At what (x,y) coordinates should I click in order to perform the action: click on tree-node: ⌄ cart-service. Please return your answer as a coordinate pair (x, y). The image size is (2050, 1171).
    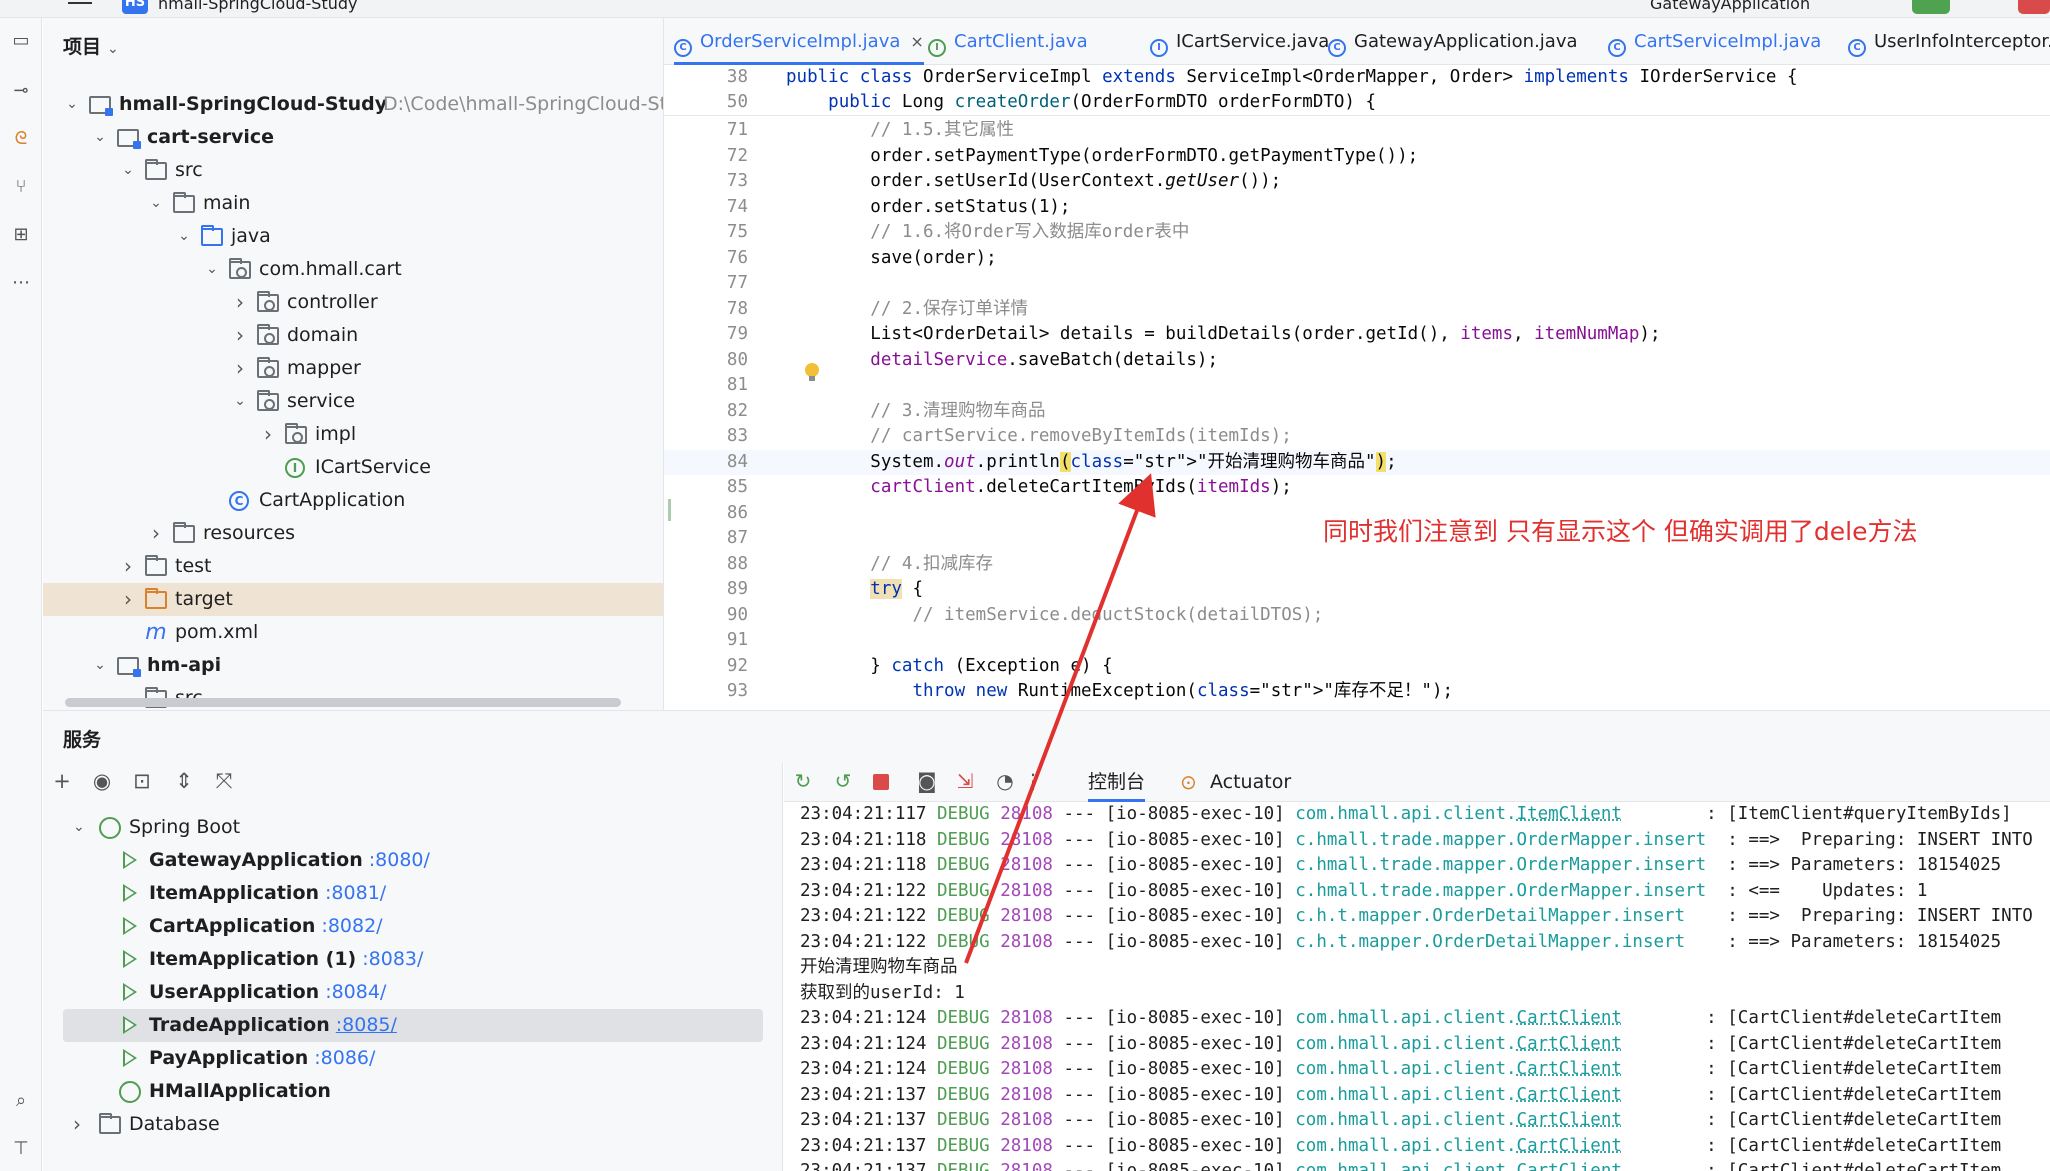
    Looking at the image, I should click on (353, 137).